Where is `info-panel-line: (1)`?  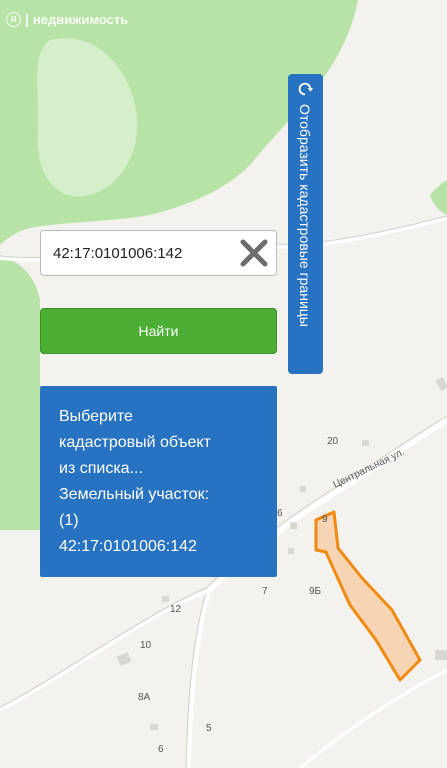
info-panel-line: (1) is located at coordinates (69, 520).